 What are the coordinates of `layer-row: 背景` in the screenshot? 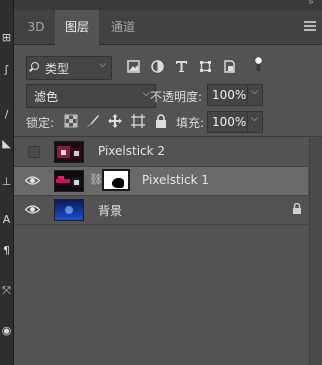 It's located at (161, 210).